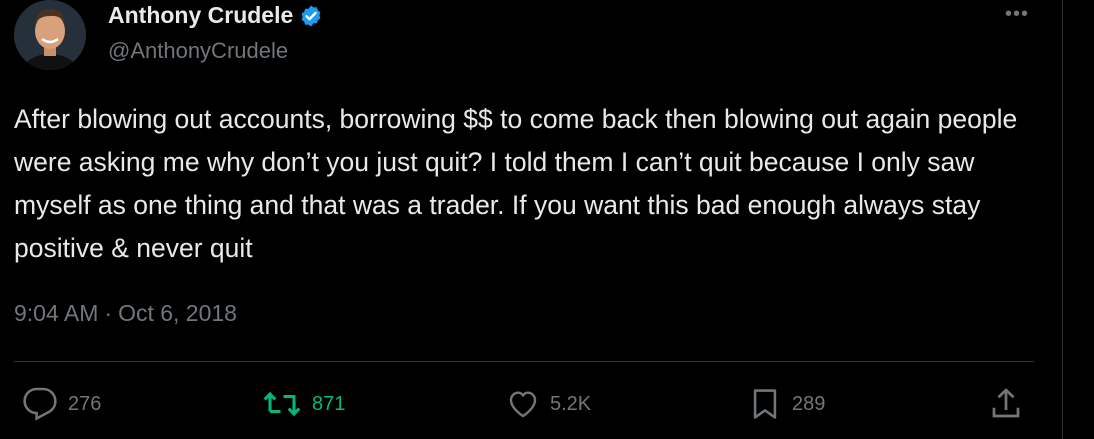  Describe the element at coordinates (85, 403) in the screenshot. I see `reply-count: 276` at that location.